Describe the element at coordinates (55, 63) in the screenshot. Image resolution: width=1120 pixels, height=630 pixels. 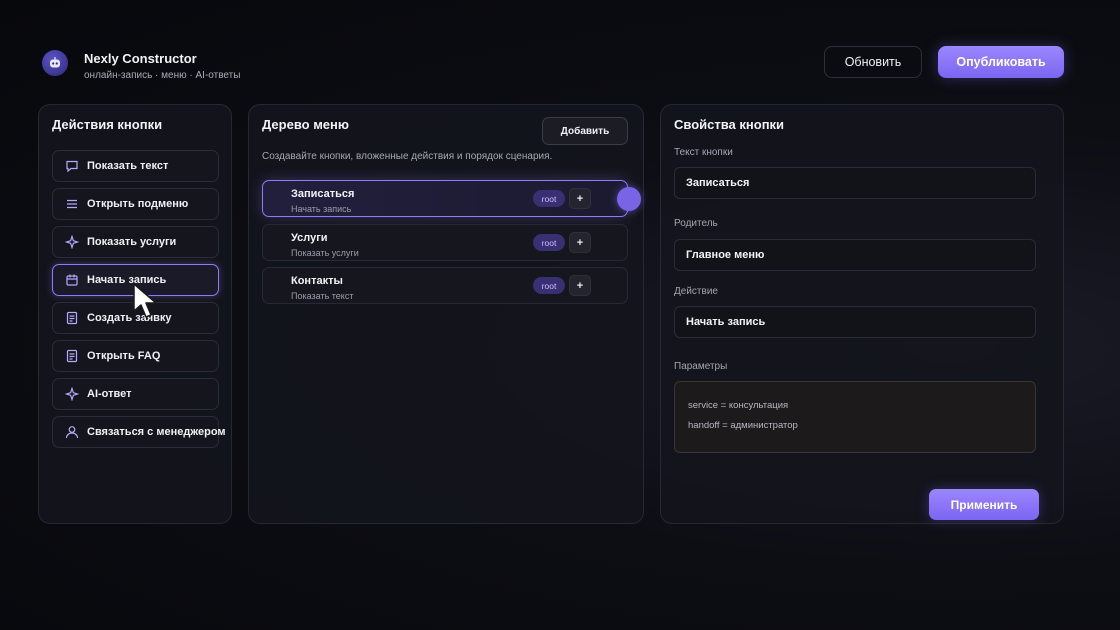
I see `bot-icon` at that location.